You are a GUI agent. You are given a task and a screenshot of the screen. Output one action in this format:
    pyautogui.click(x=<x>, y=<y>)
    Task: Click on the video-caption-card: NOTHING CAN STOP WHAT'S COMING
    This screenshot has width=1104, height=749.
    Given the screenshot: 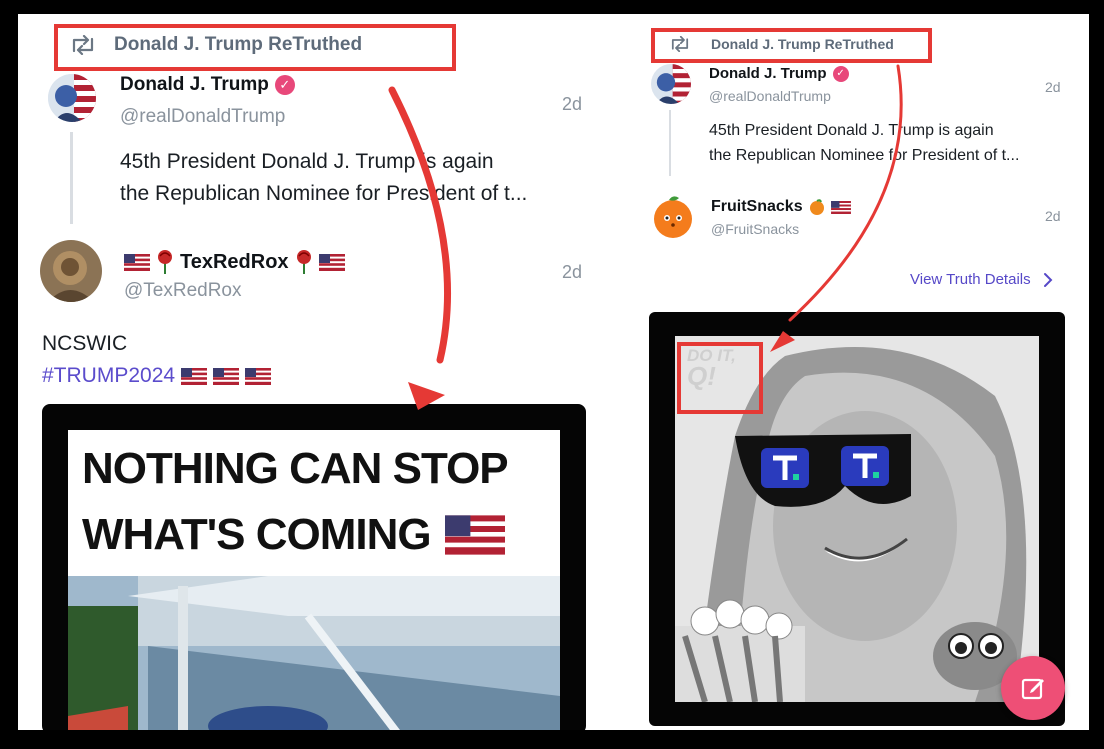 What is the action you would take?
    pyautogui.click(x=314, y=503)
    